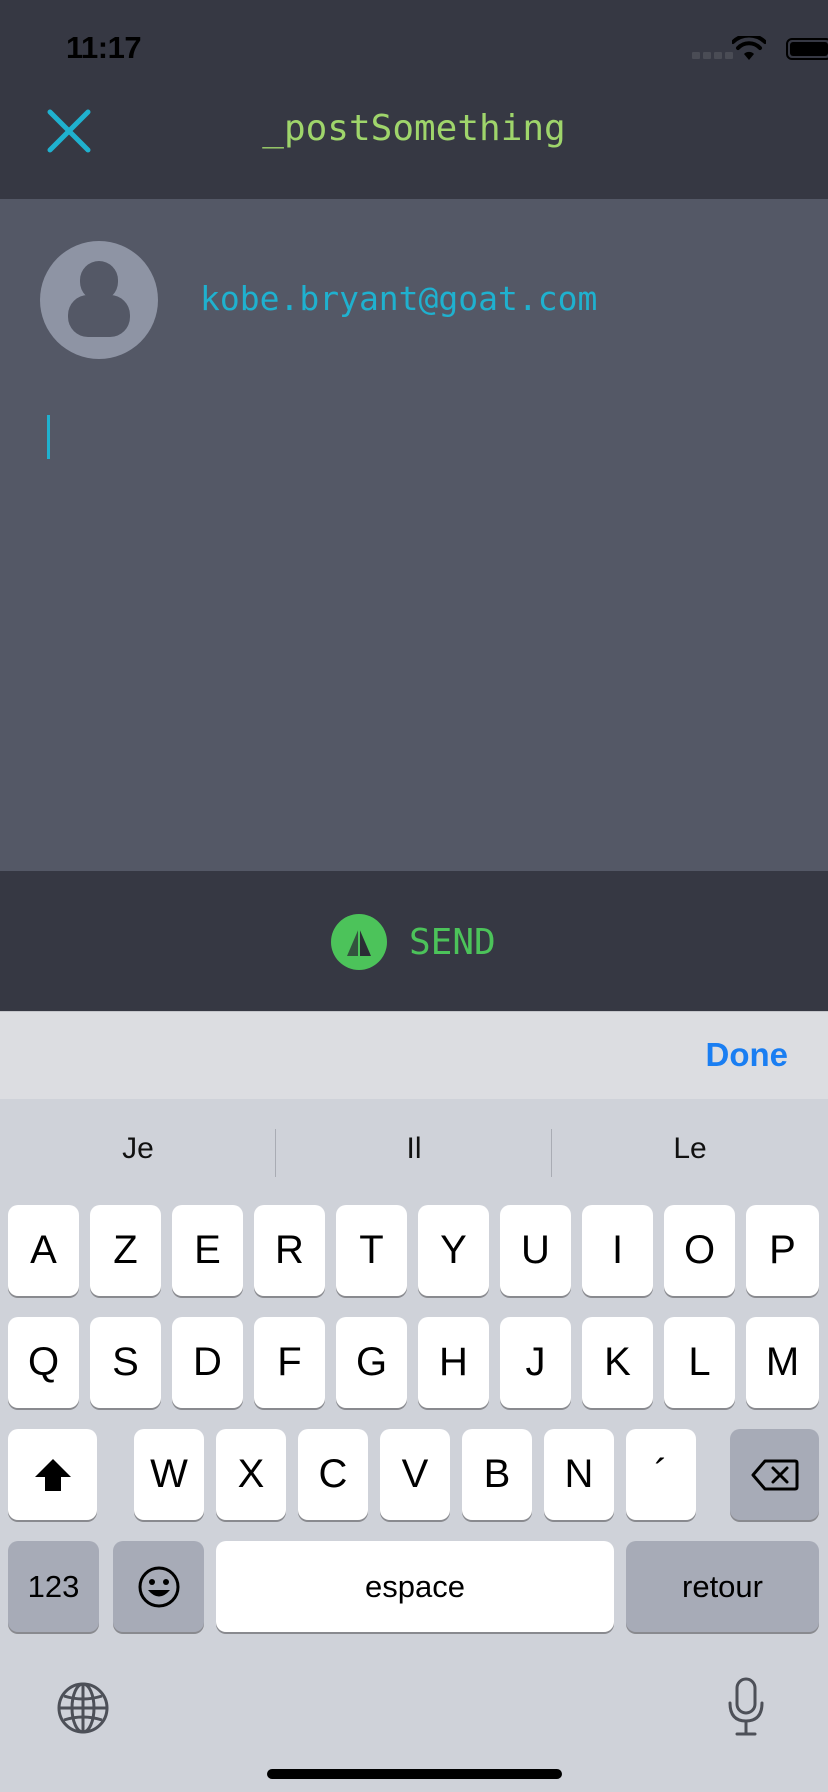 The width and height of the screenshot is (828, 1792). I want to click on key-x: X, so click(251, 1474).